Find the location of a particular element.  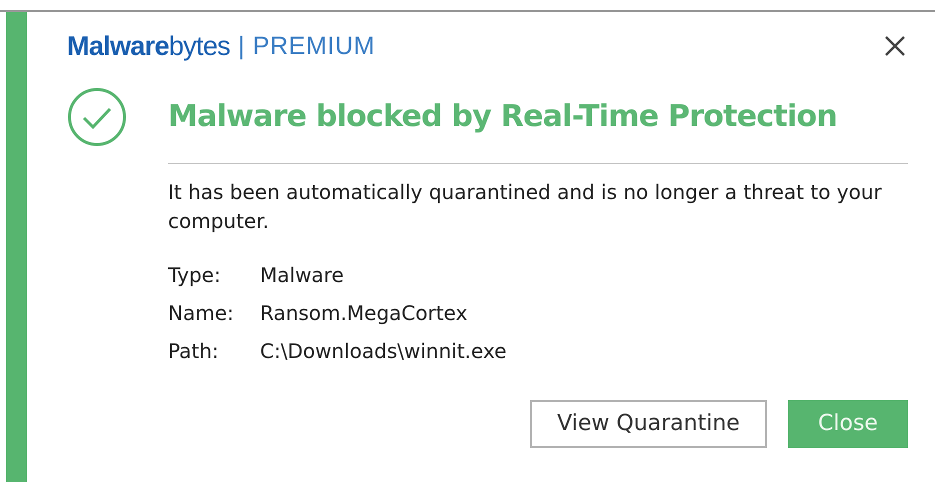

alert-message: It has been automatically quarantined and is no longer a threat to your computer. is located at coordinates (525, 206).